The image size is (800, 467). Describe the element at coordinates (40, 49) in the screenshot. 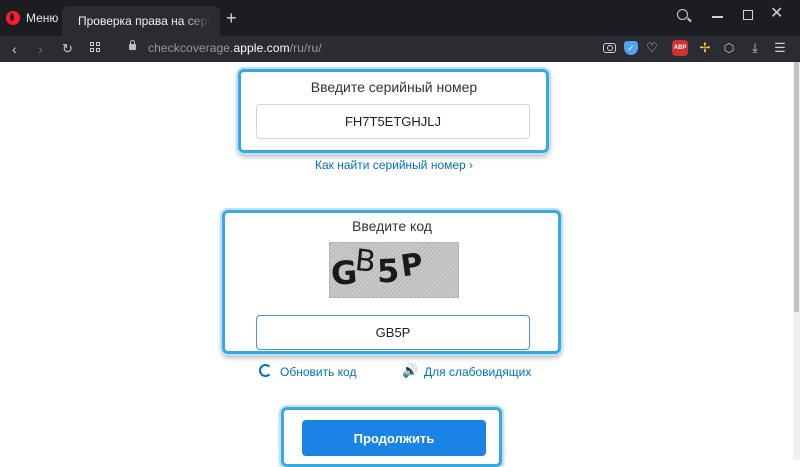

I see `forward-icon: ›` at that location.